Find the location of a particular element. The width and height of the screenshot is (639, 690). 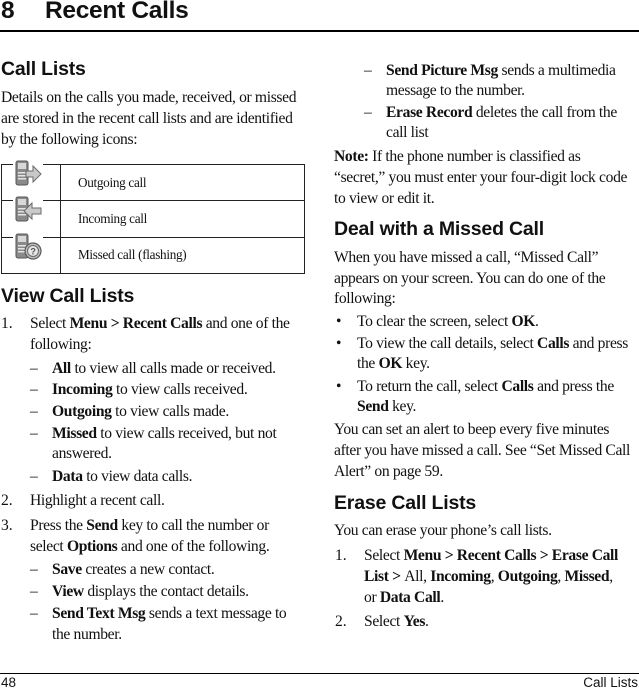

icon-cell: ? is located at coordinates (31, 253).